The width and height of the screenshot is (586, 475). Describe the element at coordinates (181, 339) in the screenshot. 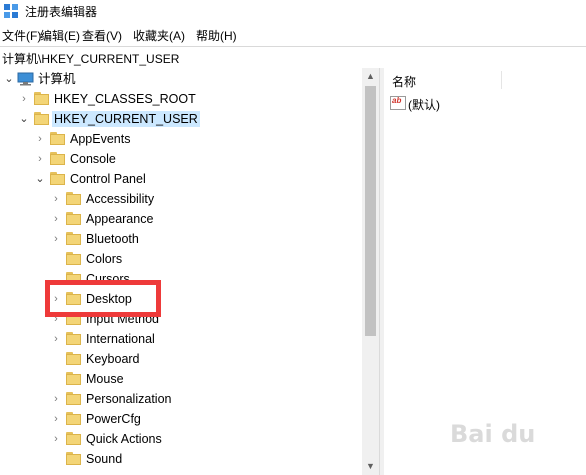

I see `tree-node: › International` at that location.